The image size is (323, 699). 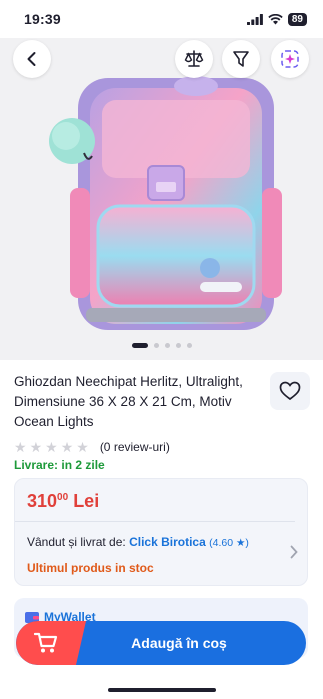 I want to click on share-button, so click(x=241, y=59).